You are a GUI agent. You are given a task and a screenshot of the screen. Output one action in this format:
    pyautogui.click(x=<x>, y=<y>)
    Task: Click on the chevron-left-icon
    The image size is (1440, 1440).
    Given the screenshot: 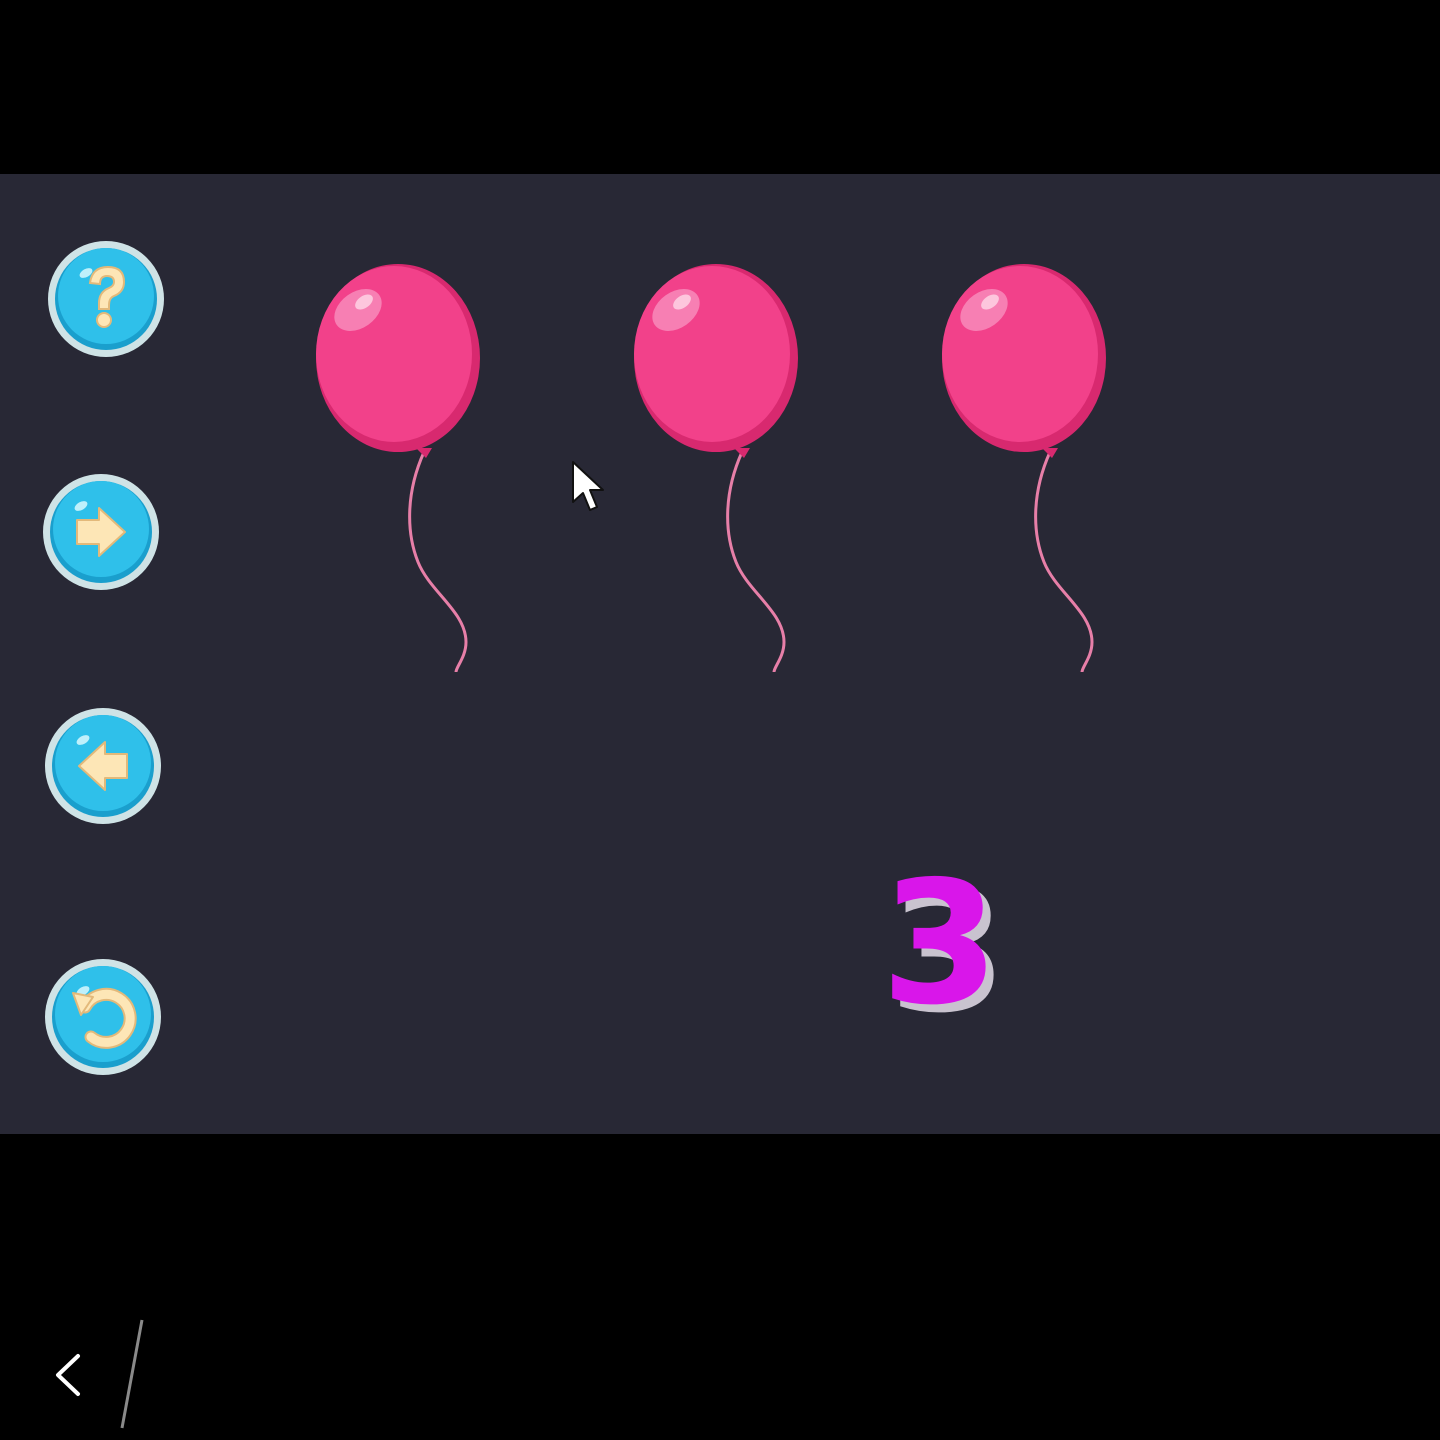 What is the action you would take?
    pyautogui.click(x=68, y=1375)
    